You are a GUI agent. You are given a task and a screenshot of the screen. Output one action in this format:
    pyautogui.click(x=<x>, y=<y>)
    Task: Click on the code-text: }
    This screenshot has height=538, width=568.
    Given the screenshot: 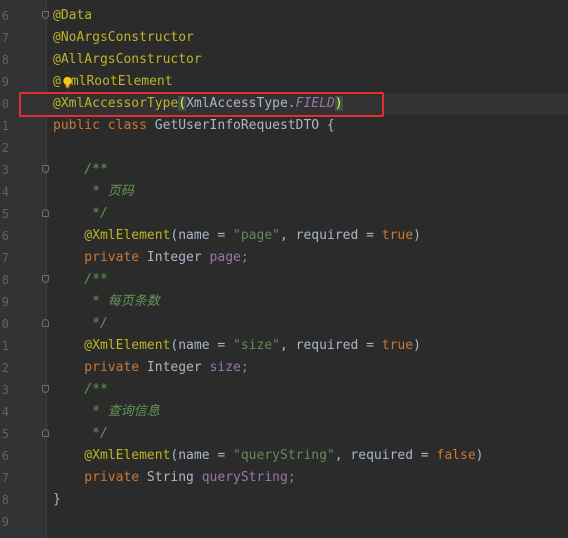 What is the action you would take?
    pyautogui.click(x=57, y=500)
    